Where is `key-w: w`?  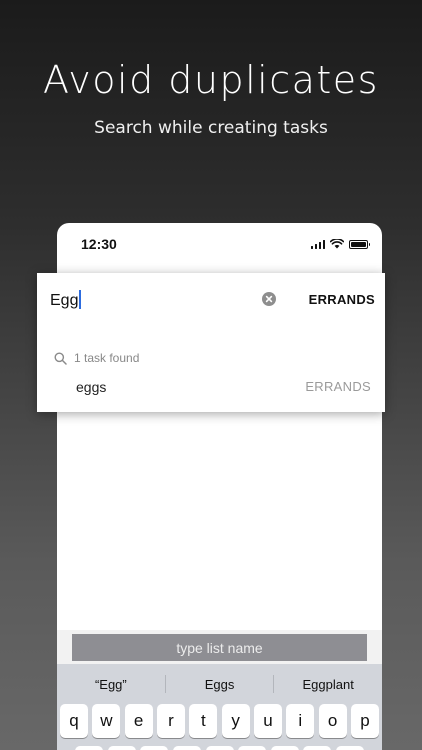 key-w: w is located at coordinates (106, 721).